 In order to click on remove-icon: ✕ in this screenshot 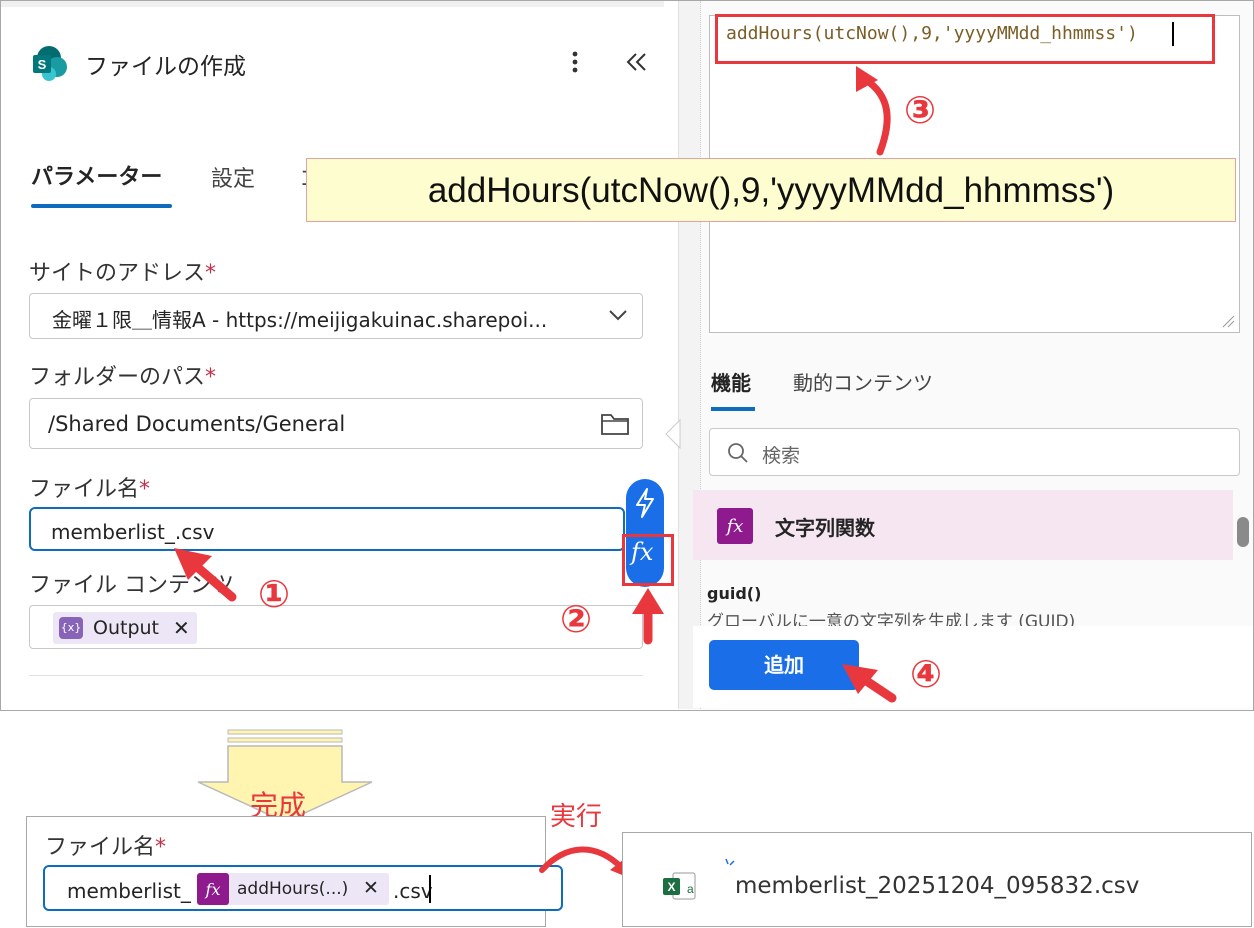, I will do `click(371, 888)`.